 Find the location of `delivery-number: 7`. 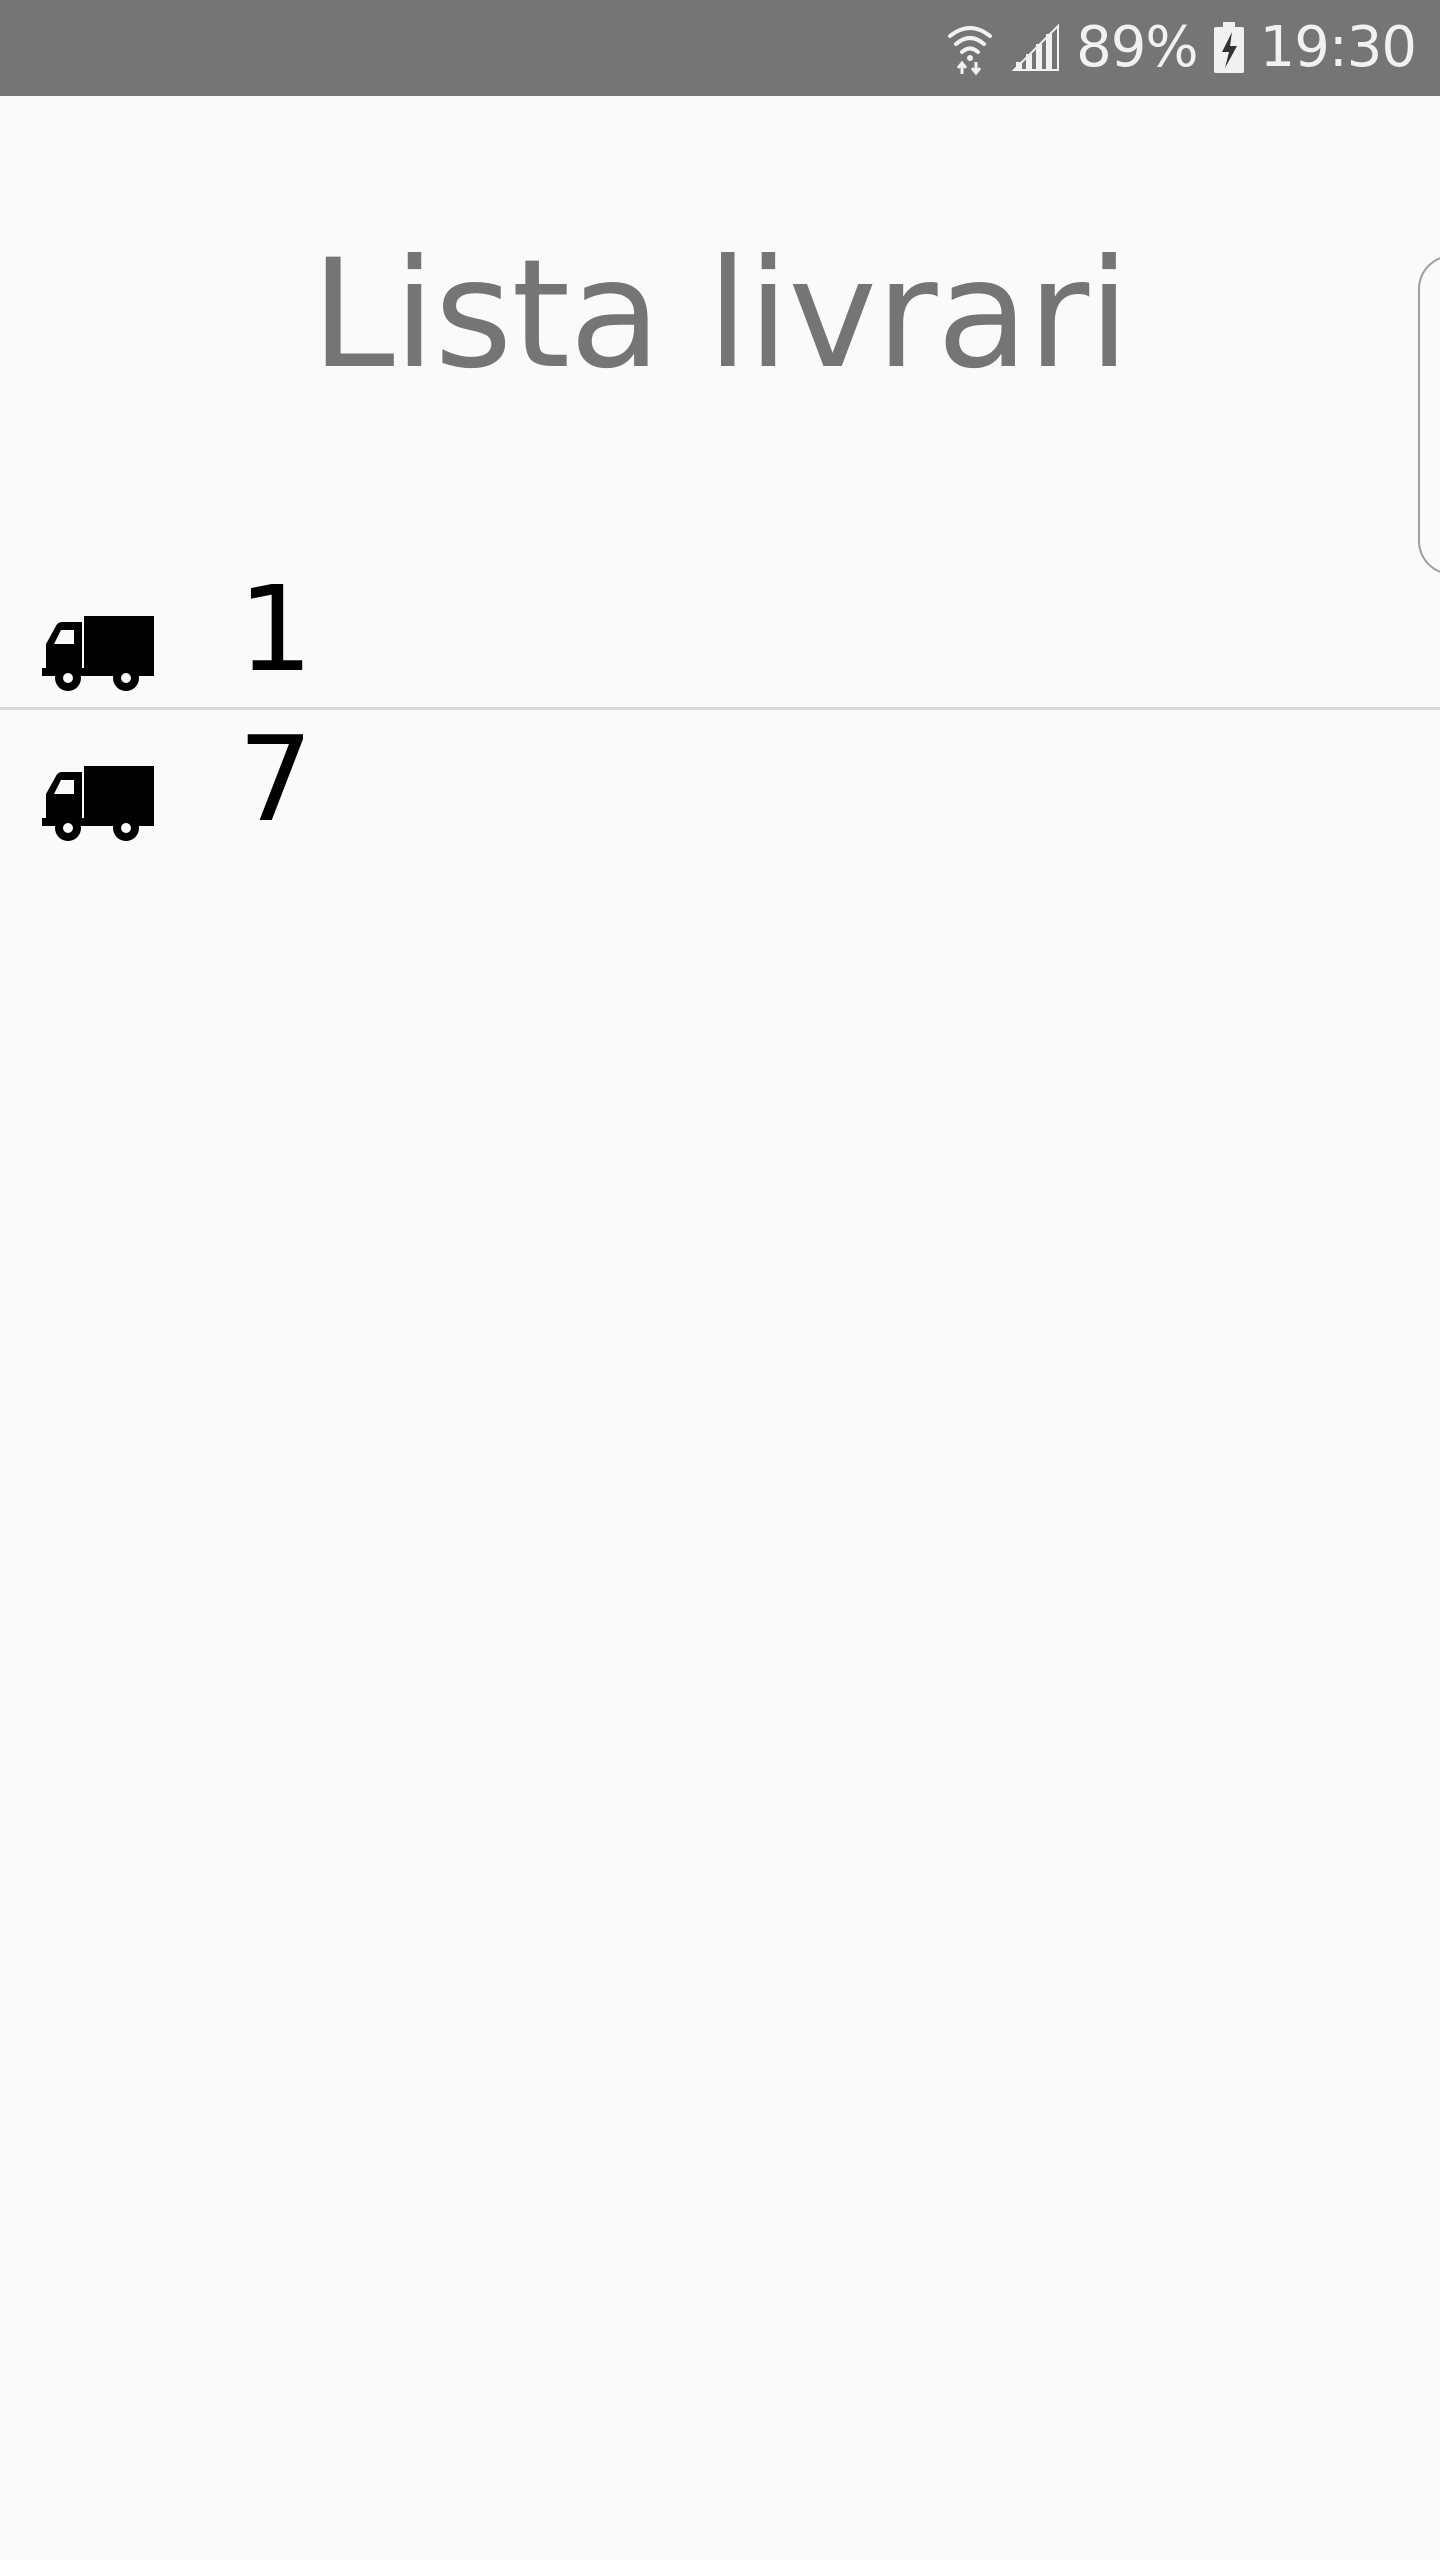

delivery-number: 7 is located at coordinates (276, 779).